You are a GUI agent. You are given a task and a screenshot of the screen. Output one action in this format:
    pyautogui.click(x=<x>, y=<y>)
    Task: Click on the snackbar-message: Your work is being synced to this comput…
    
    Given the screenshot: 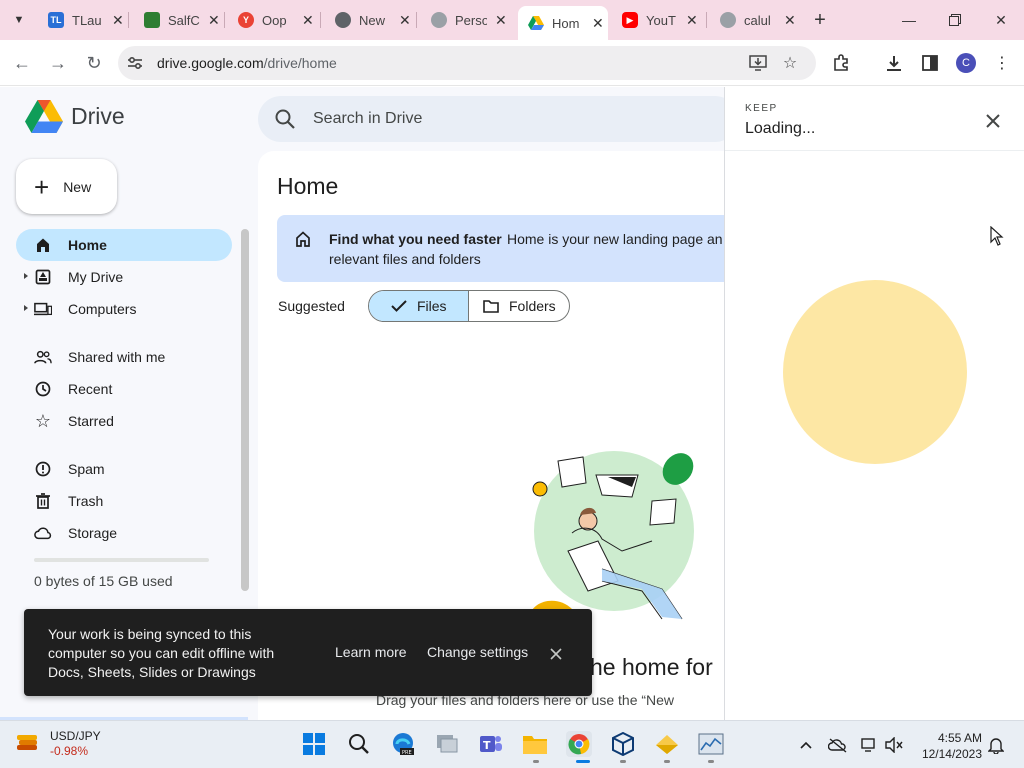 What is the action you would take?
    pyautogui.click(x=161, y=653)
    